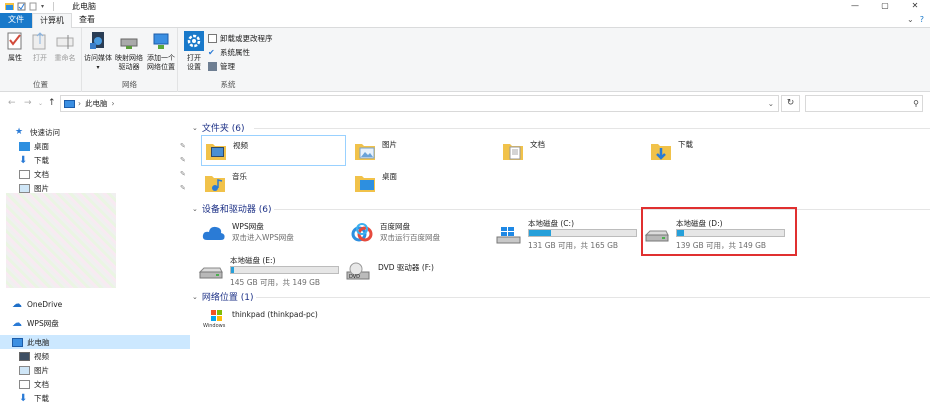  What do you see at coordinates (95, 384) in the screenshot?
I see `nav-pc-documents: 文档` at bounding box center [95, 384].